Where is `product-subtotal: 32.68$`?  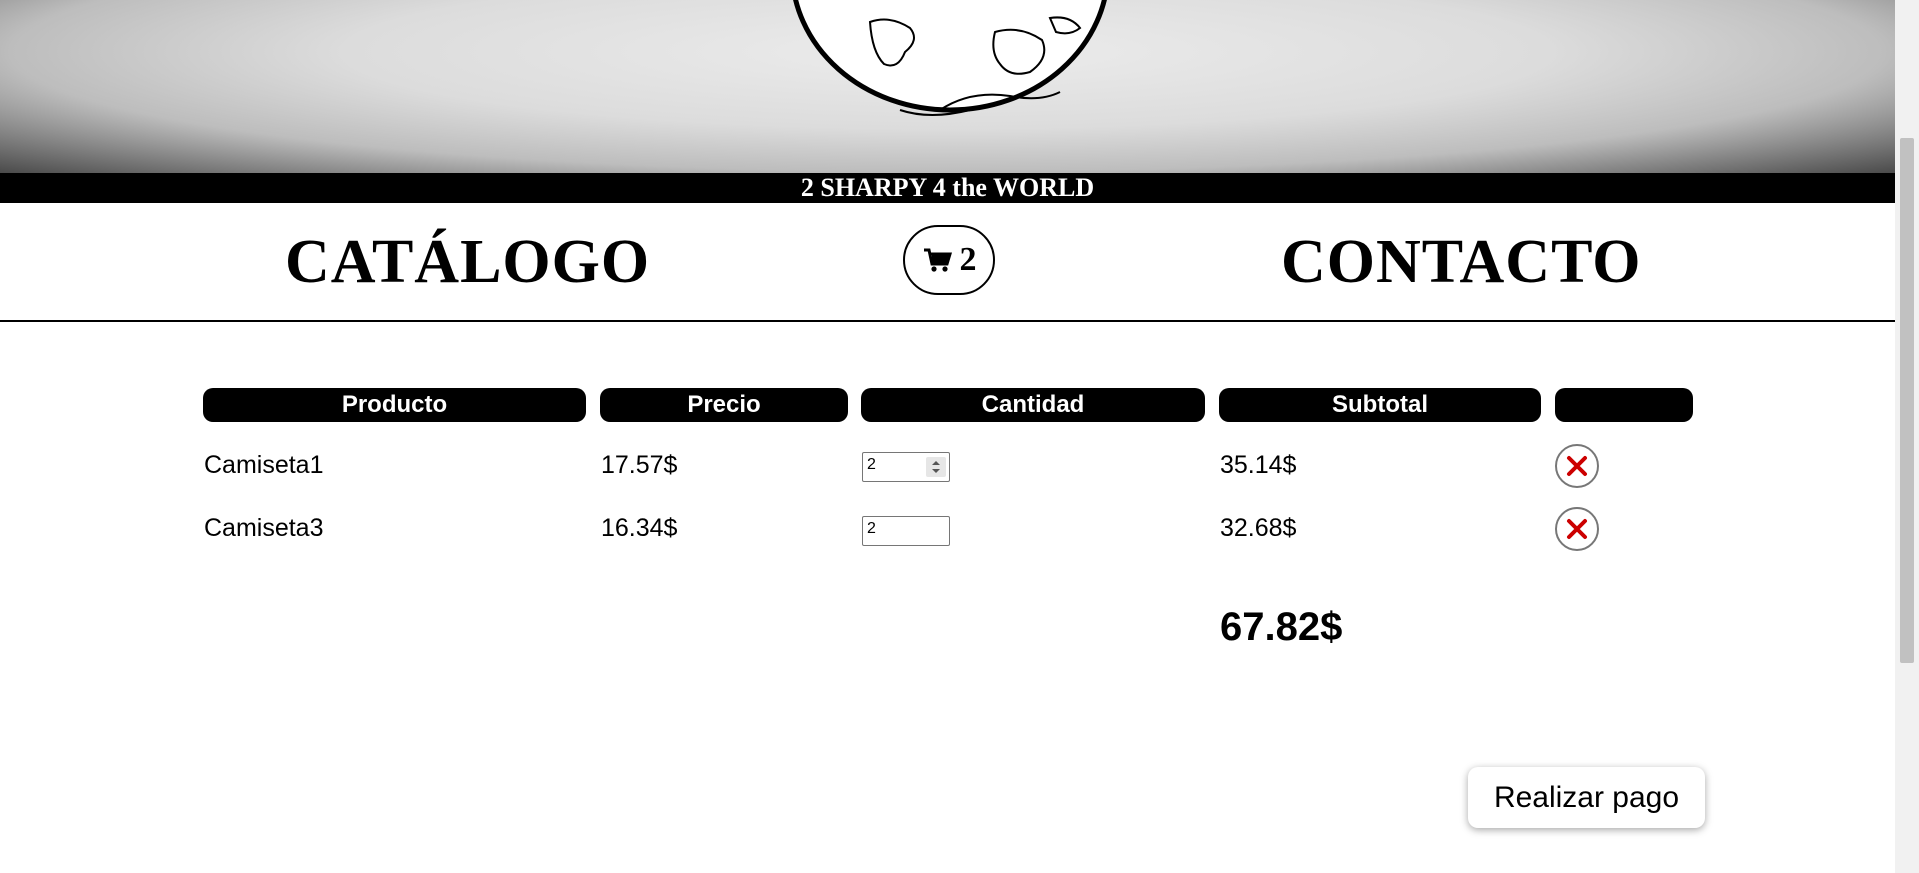
product-subtotal: 32.68$ is located at coordinates (1258, 528).